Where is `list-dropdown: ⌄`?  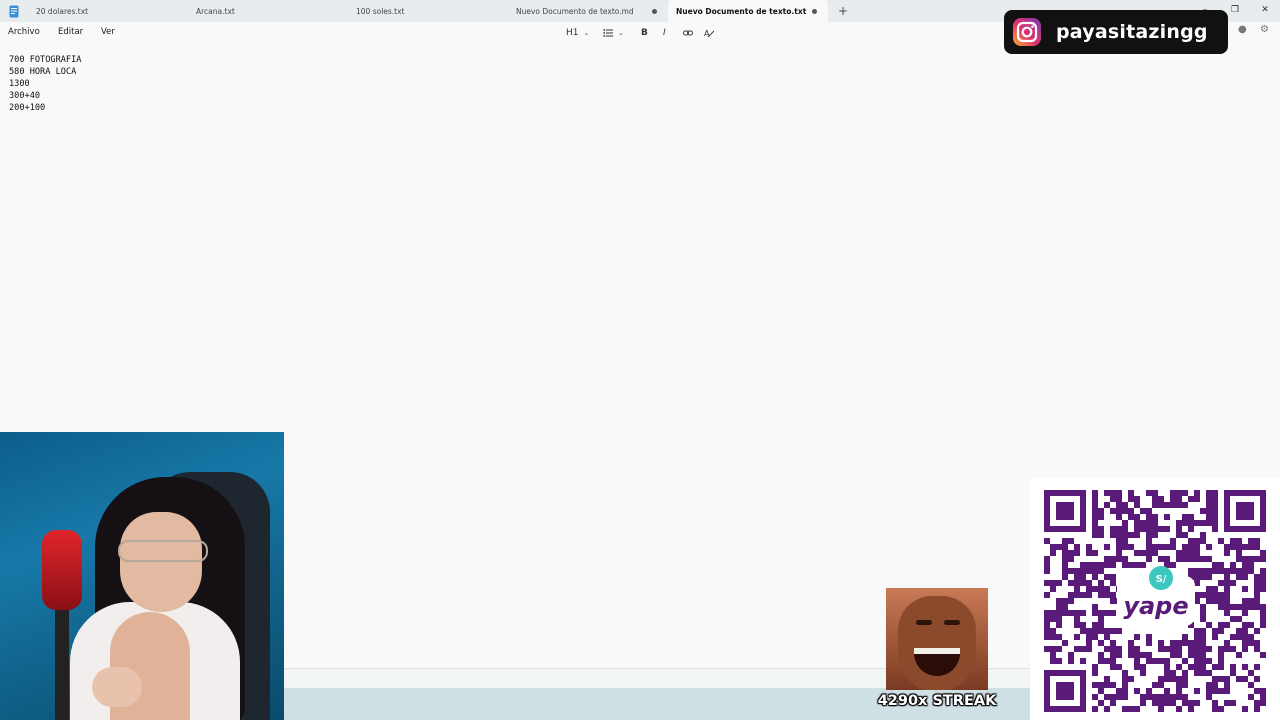 list-dropdown: ⌄ is located at coordinates (613, 33).